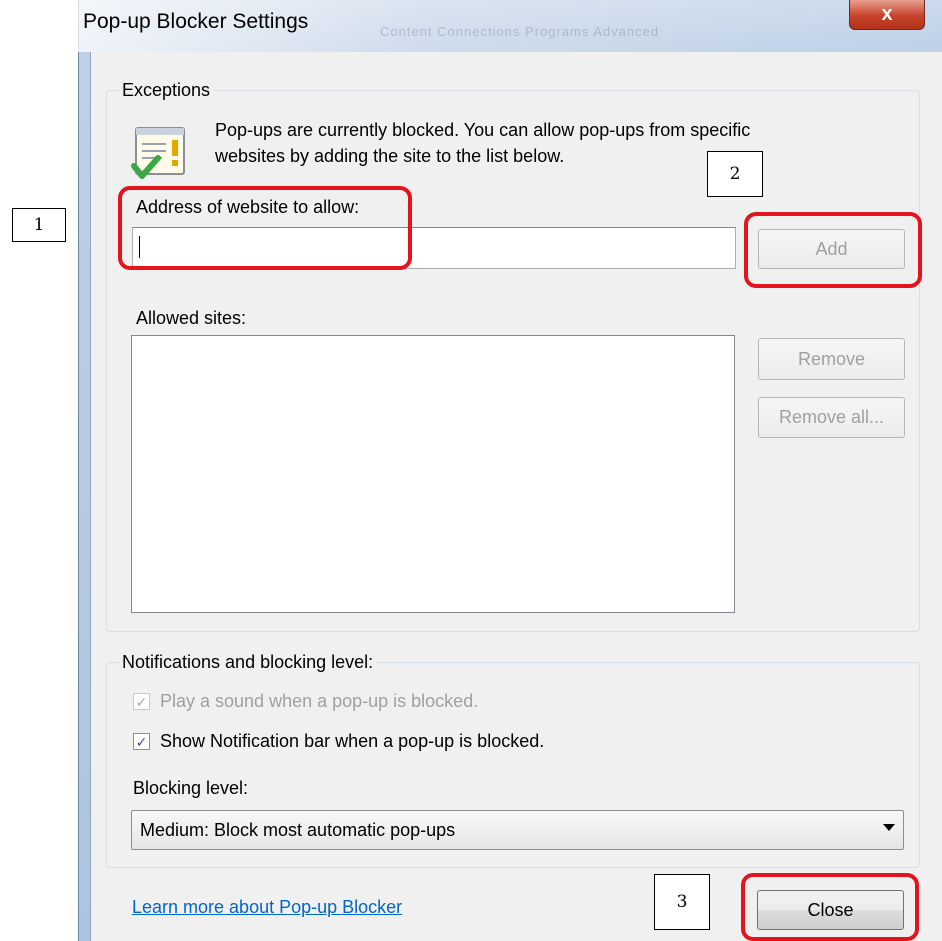 This screenshot has width=942, height=941. I want to click on window-title: Pop-up Blocker Settings, so click(196, 21).